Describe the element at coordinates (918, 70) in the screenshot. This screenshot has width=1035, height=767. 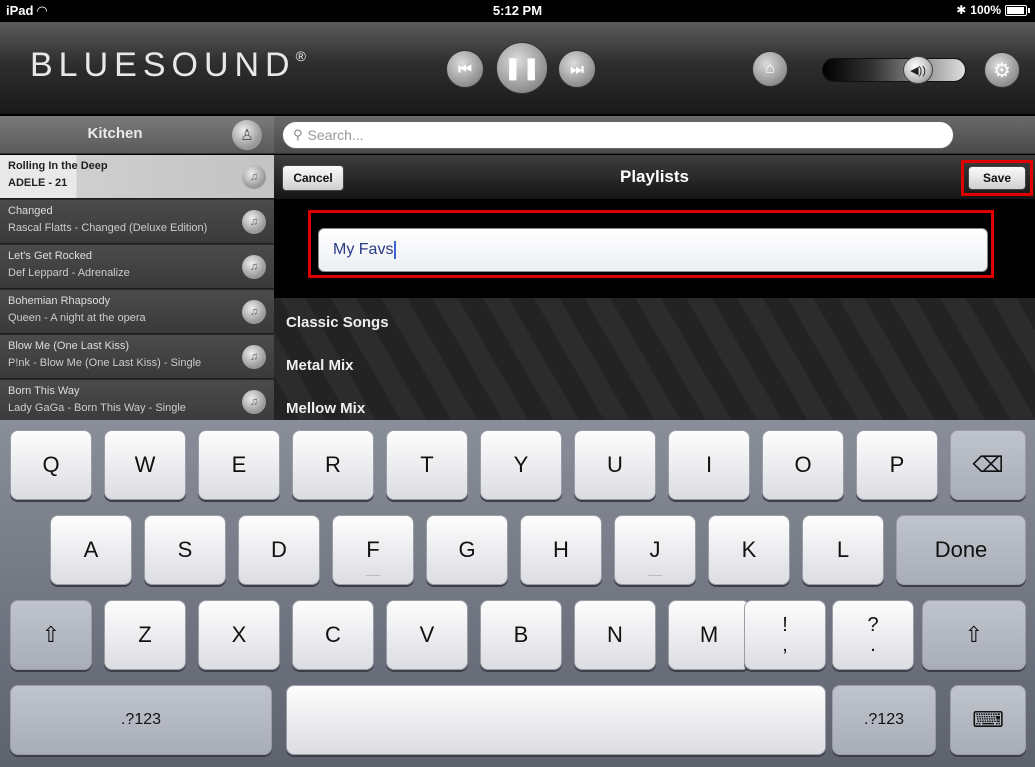
I see `volume-knob: ◀))` at that location.